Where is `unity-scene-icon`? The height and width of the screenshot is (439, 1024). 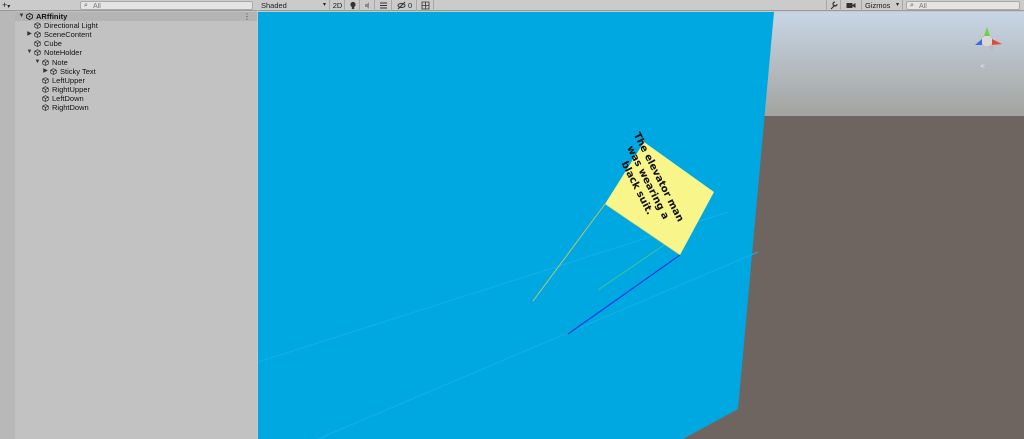
unity-scene-icon is located at coordinates (29, 16).